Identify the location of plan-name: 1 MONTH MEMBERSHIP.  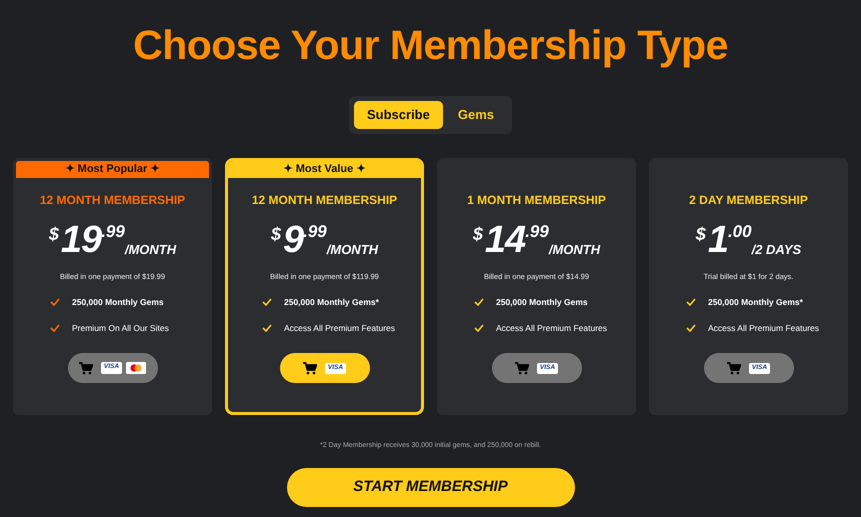
(536, 200).